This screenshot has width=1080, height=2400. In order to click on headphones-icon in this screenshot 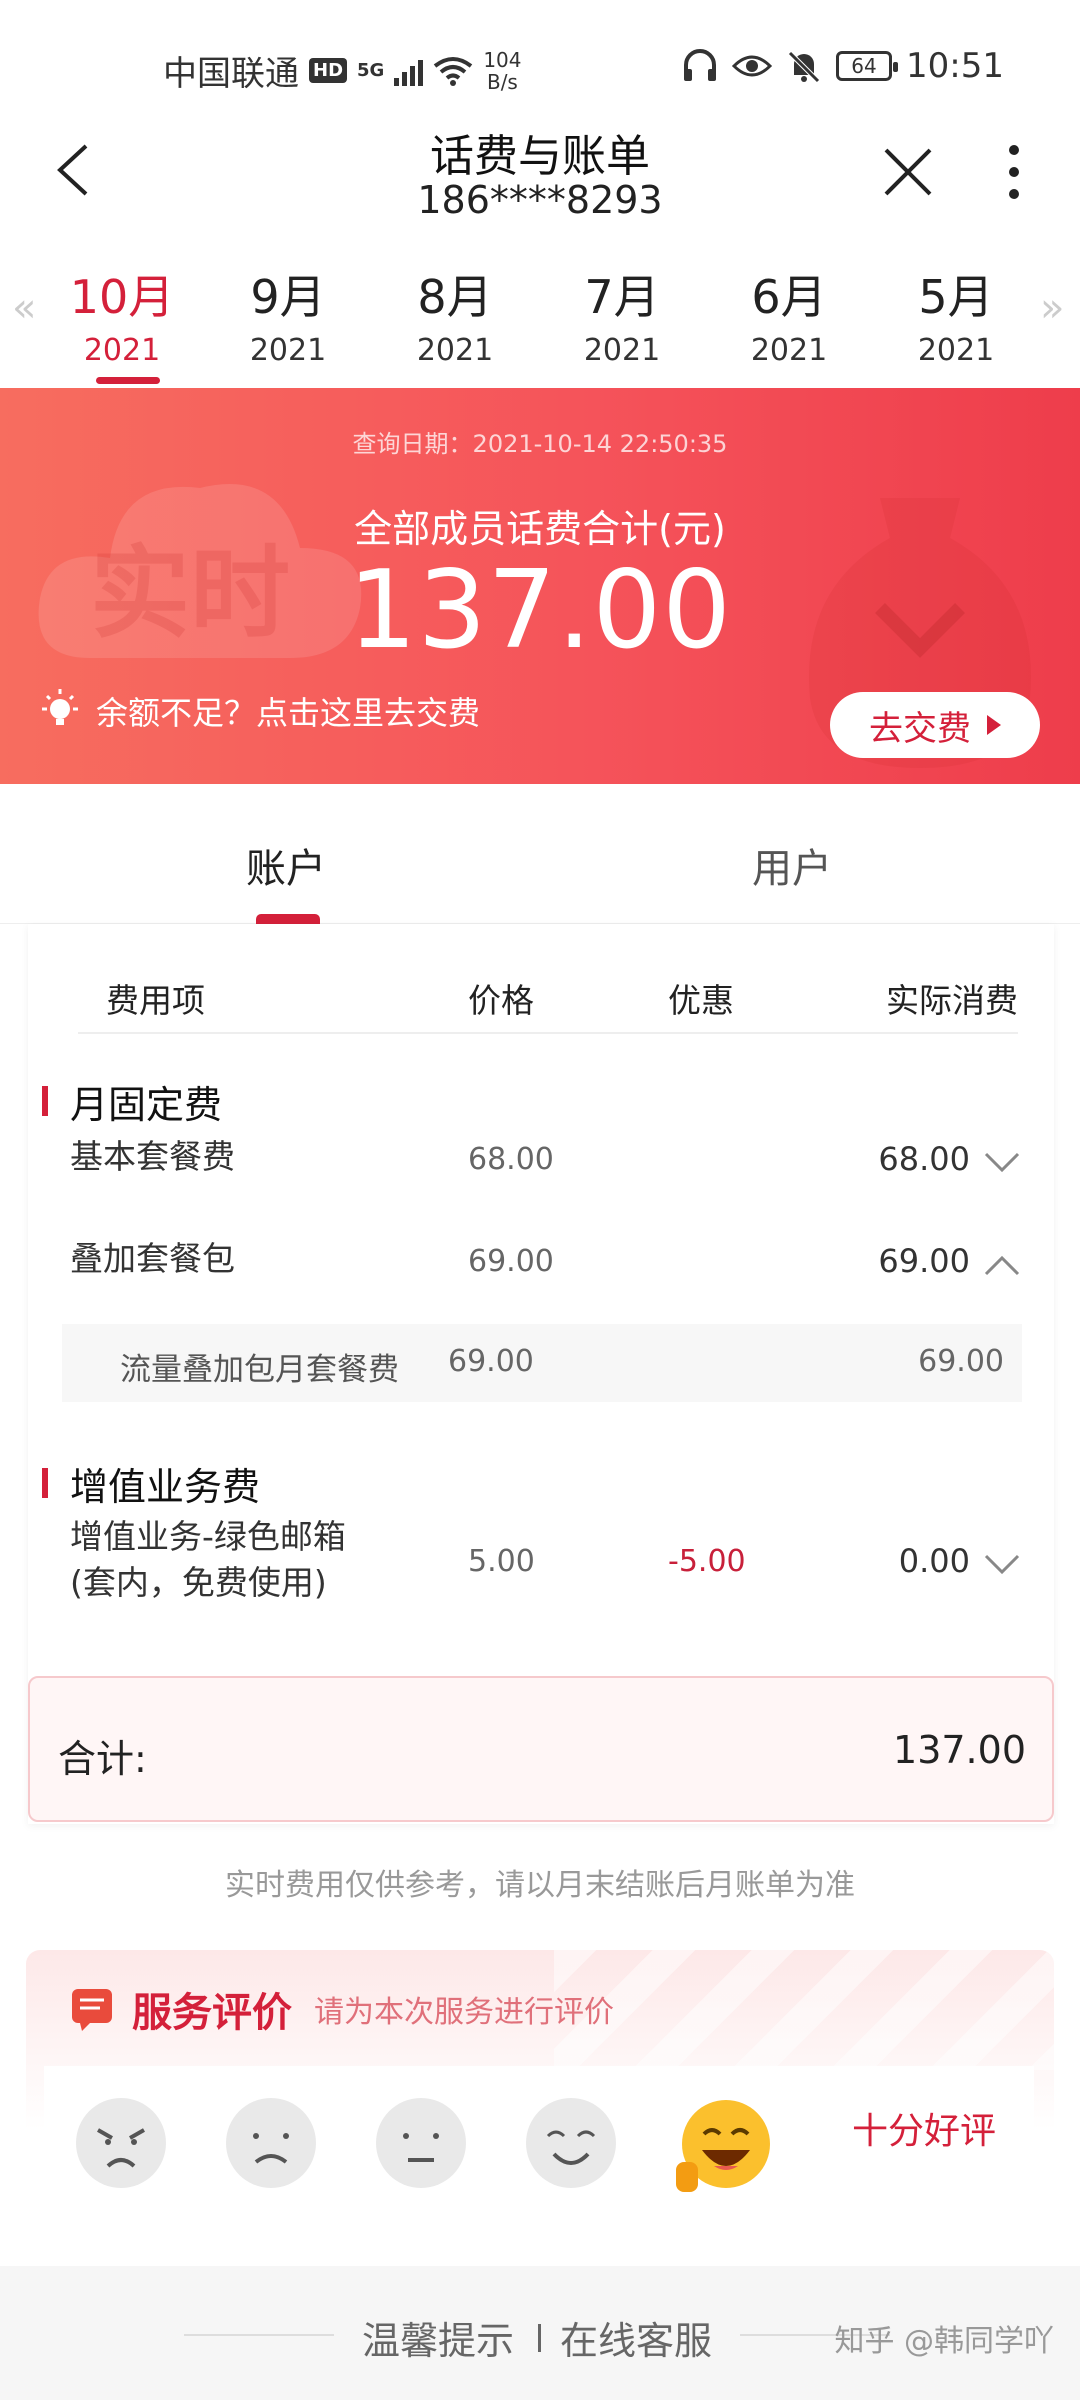, I will do `click(700, 65)`.